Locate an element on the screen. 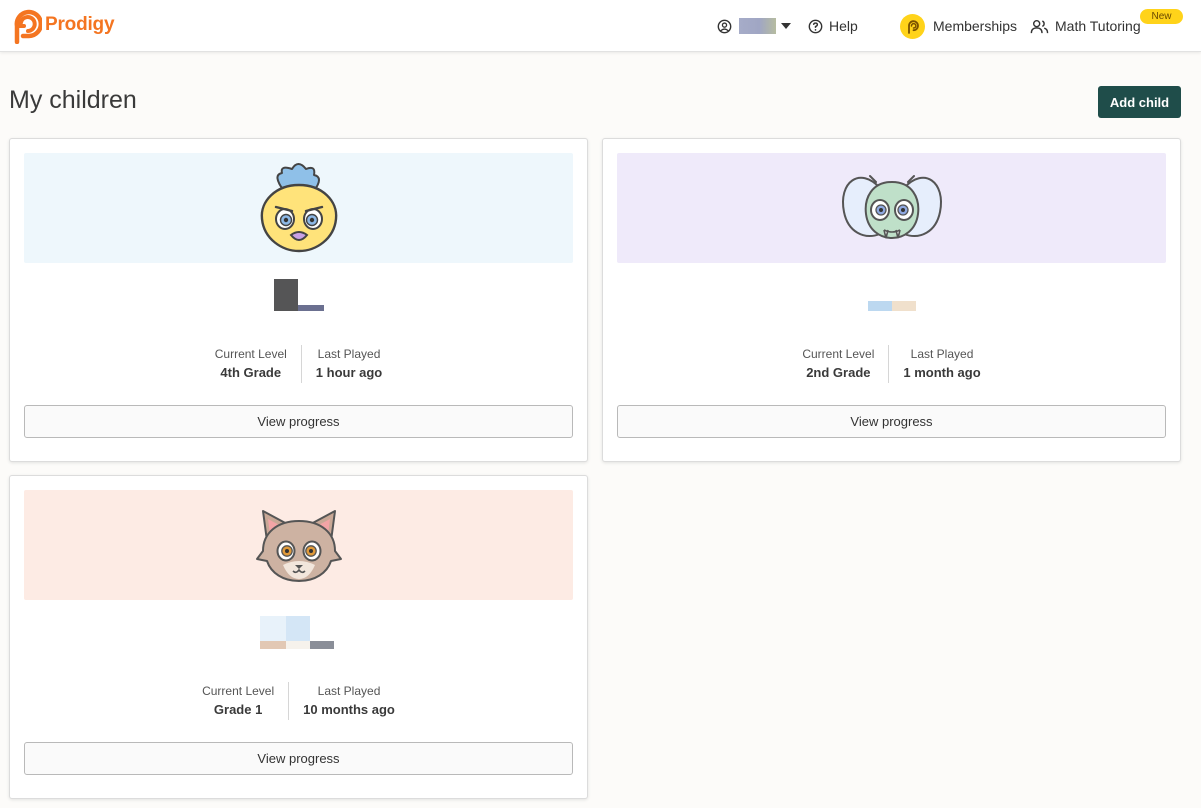 The width and height of the screenshot is (1201, 808). chevron-down-icon is located at coordinates (786, 26).